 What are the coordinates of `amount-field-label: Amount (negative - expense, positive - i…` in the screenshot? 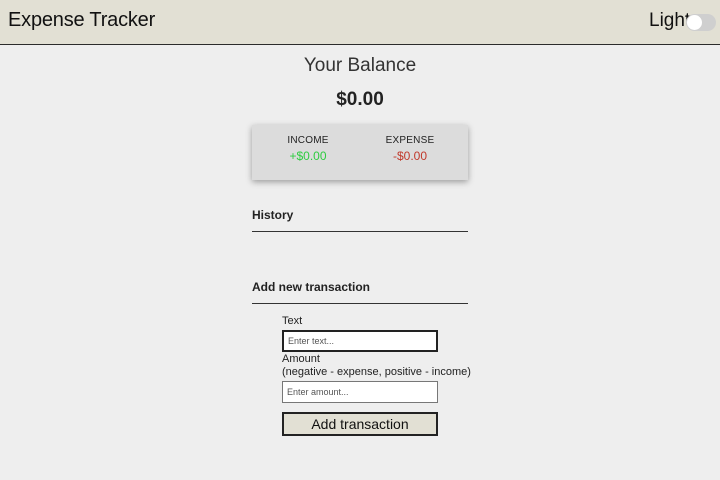 It's located at (376, 366).